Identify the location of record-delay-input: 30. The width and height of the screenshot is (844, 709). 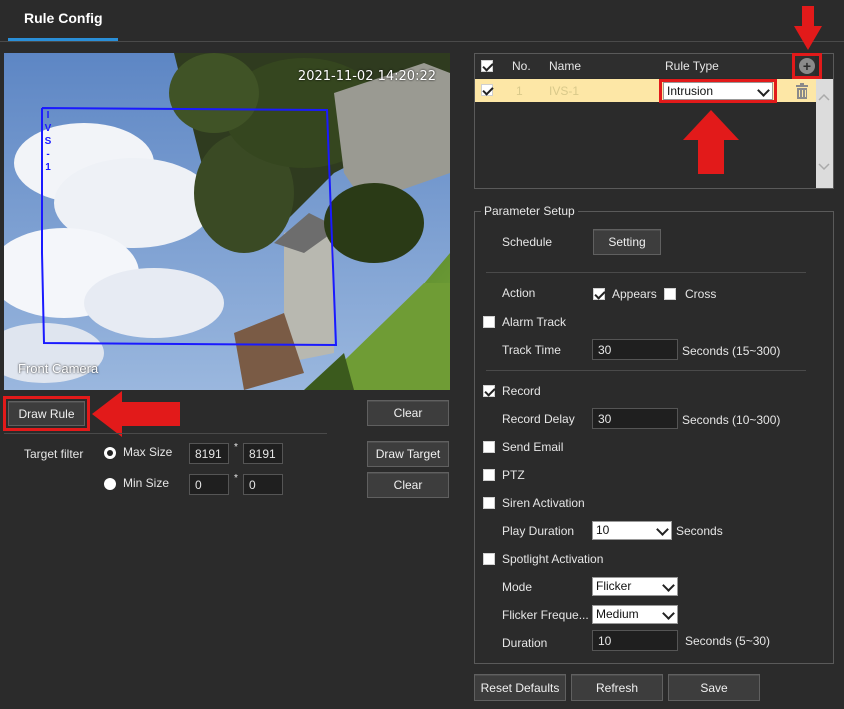
(635, 418).